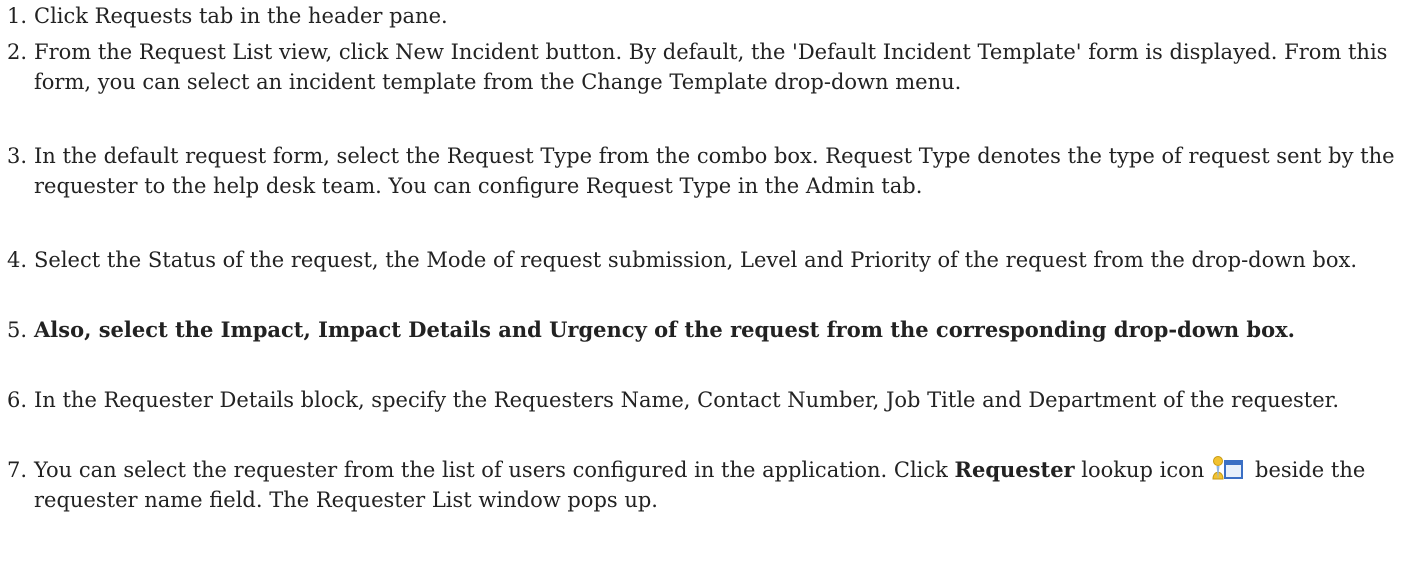 The width and height of the screenshot is (1412, 584). Describe the element at coordinates (17, 330) in the screenshot. I see `step-number: 5.` at that location.